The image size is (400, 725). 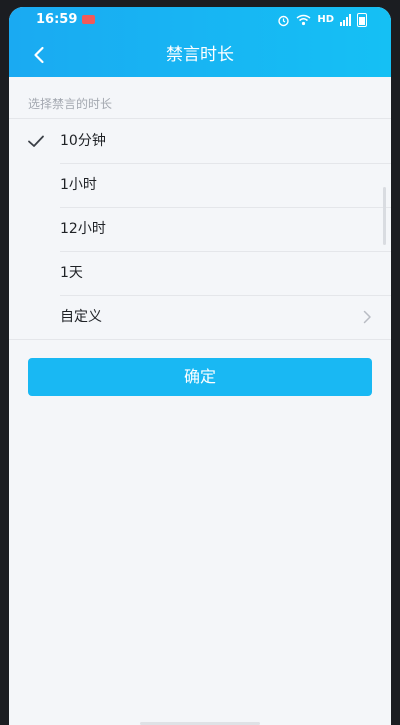 What do you see at coordinates (325, 19) in the screenshot?
I see `network-type-label: HD` at bounding box center [325, 19].